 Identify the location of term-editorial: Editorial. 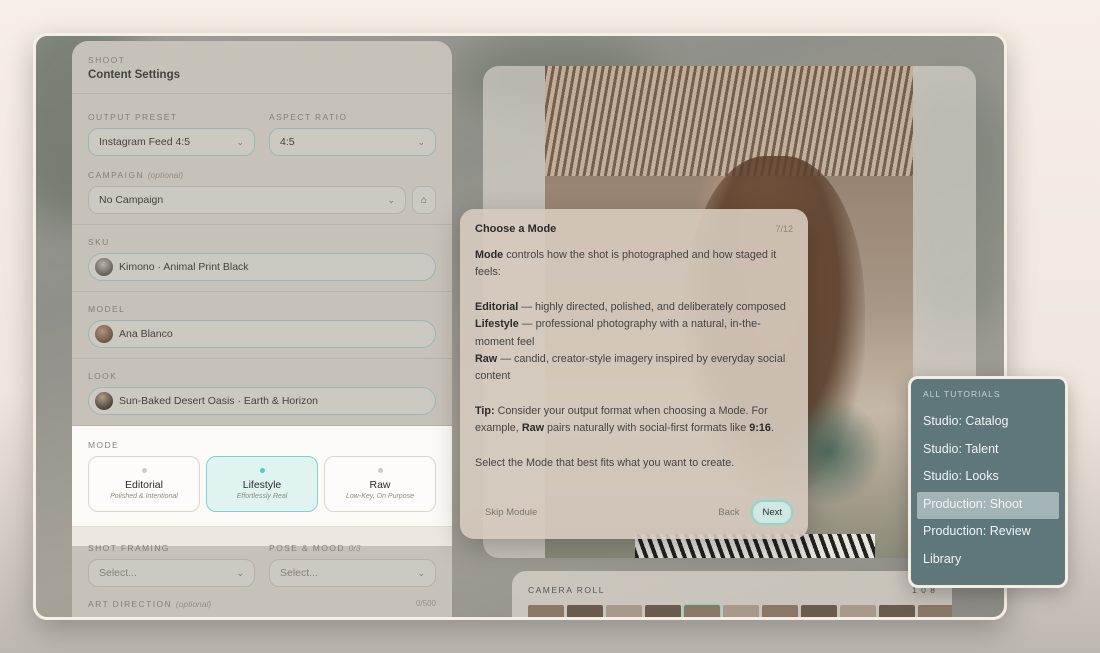
(497, 306).